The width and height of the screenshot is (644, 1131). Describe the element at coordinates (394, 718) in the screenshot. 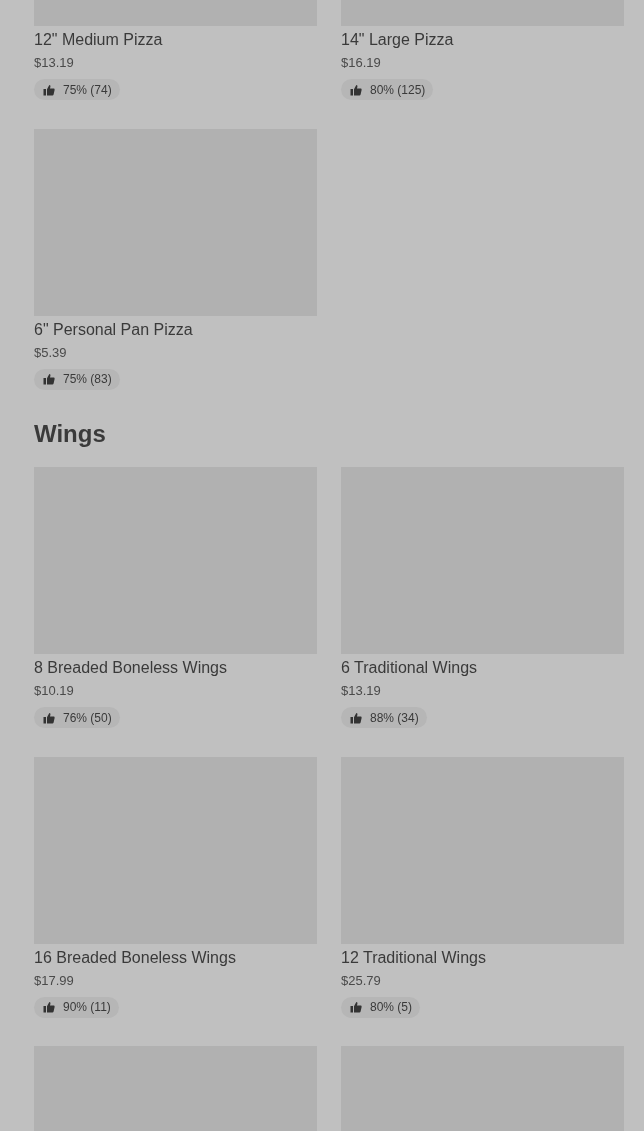

I see `rating-text: 88% (34)` at that location.